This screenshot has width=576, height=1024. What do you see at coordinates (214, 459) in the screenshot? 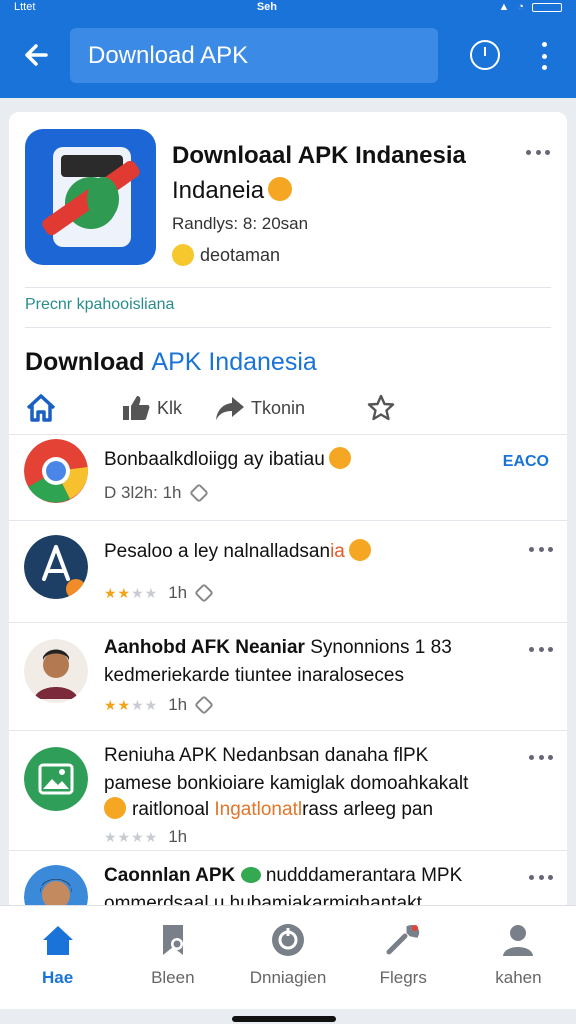
I see `item-title: Bonbaalkdloiigg ay ibatiau` at bounding box center [214, 459].